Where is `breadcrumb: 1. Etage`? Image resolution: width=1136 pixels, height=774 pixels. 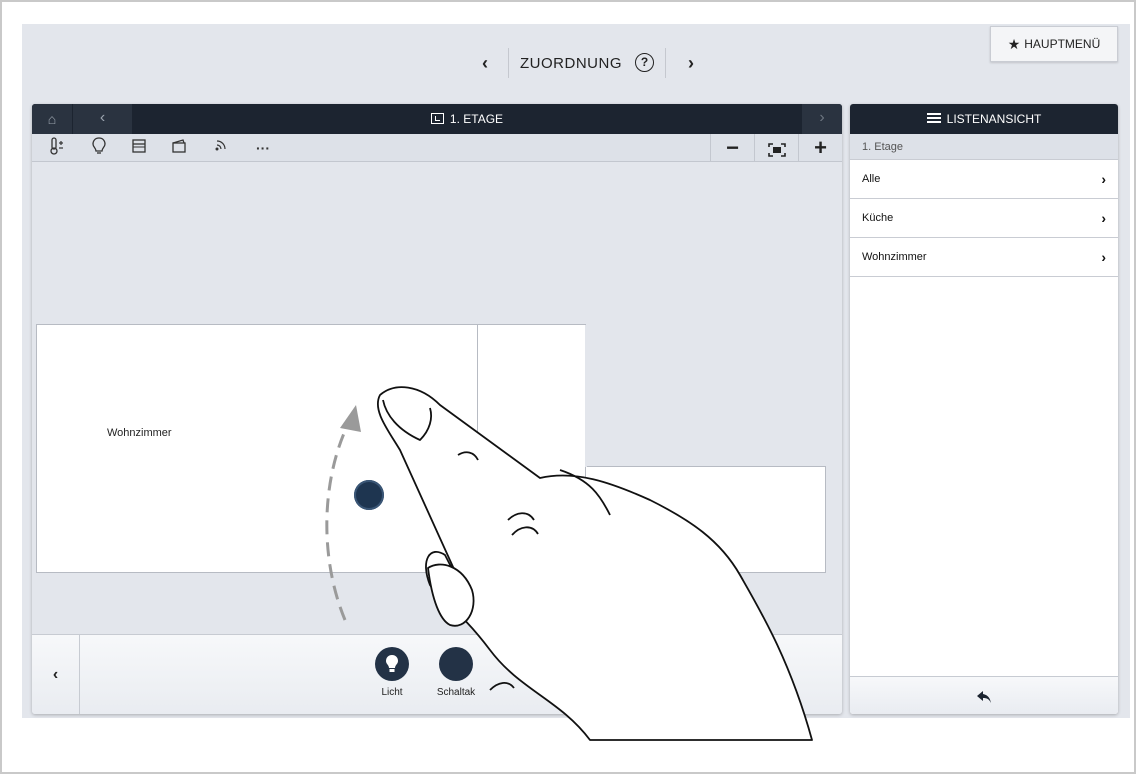
breadcrumb: 1. Etage is located at coordinates (984, 147).